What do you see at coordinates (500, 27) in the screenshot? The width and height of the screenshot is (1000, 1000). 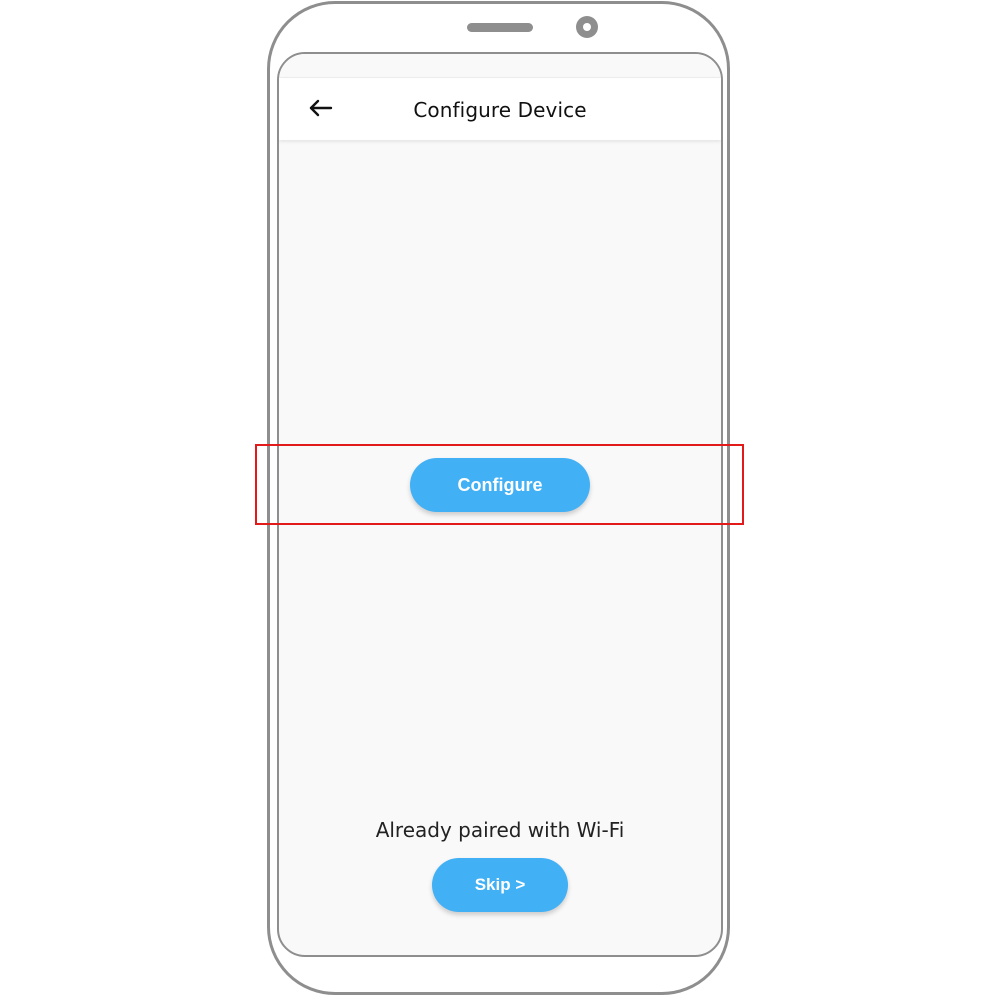 I see `phone-speaker` at bounding box center [500, 27].